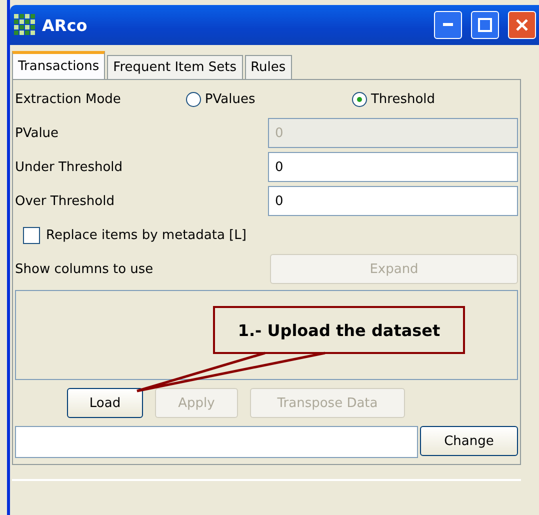 The height and width of the screenshot is (515, 539). I want to click on minimize-icon, so click(448, 25).